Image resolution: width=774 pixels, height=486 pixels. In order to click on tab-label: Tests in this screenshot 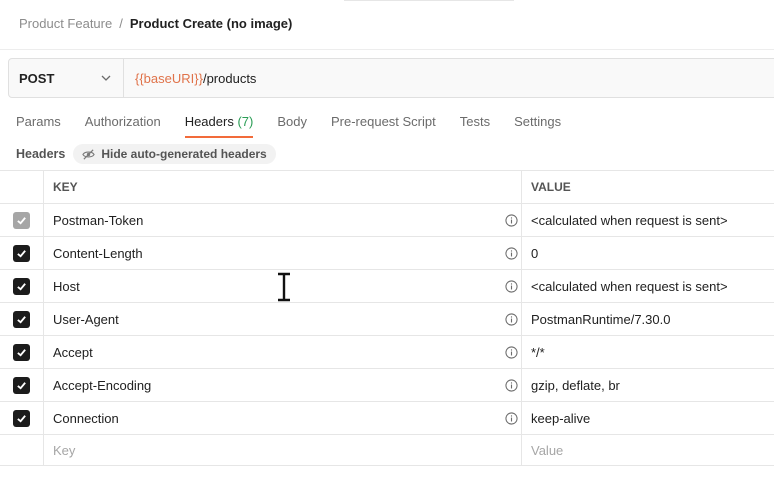, I will do `click(475, 121)`.